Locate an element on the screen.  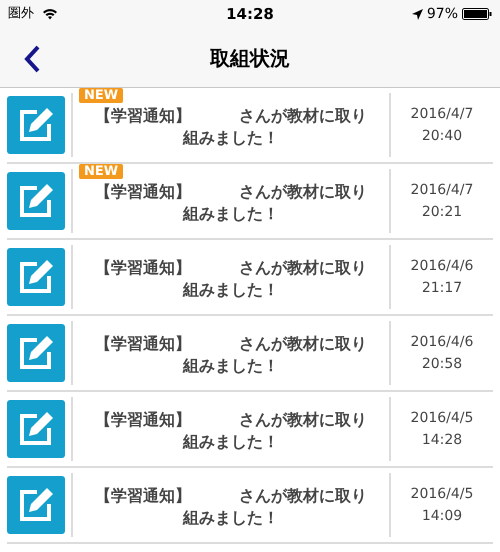
notification-row: 【学習通知】 さんが教材に取り組みました！ 2016/4/5 14:09 is located at coordinates (250, 506).